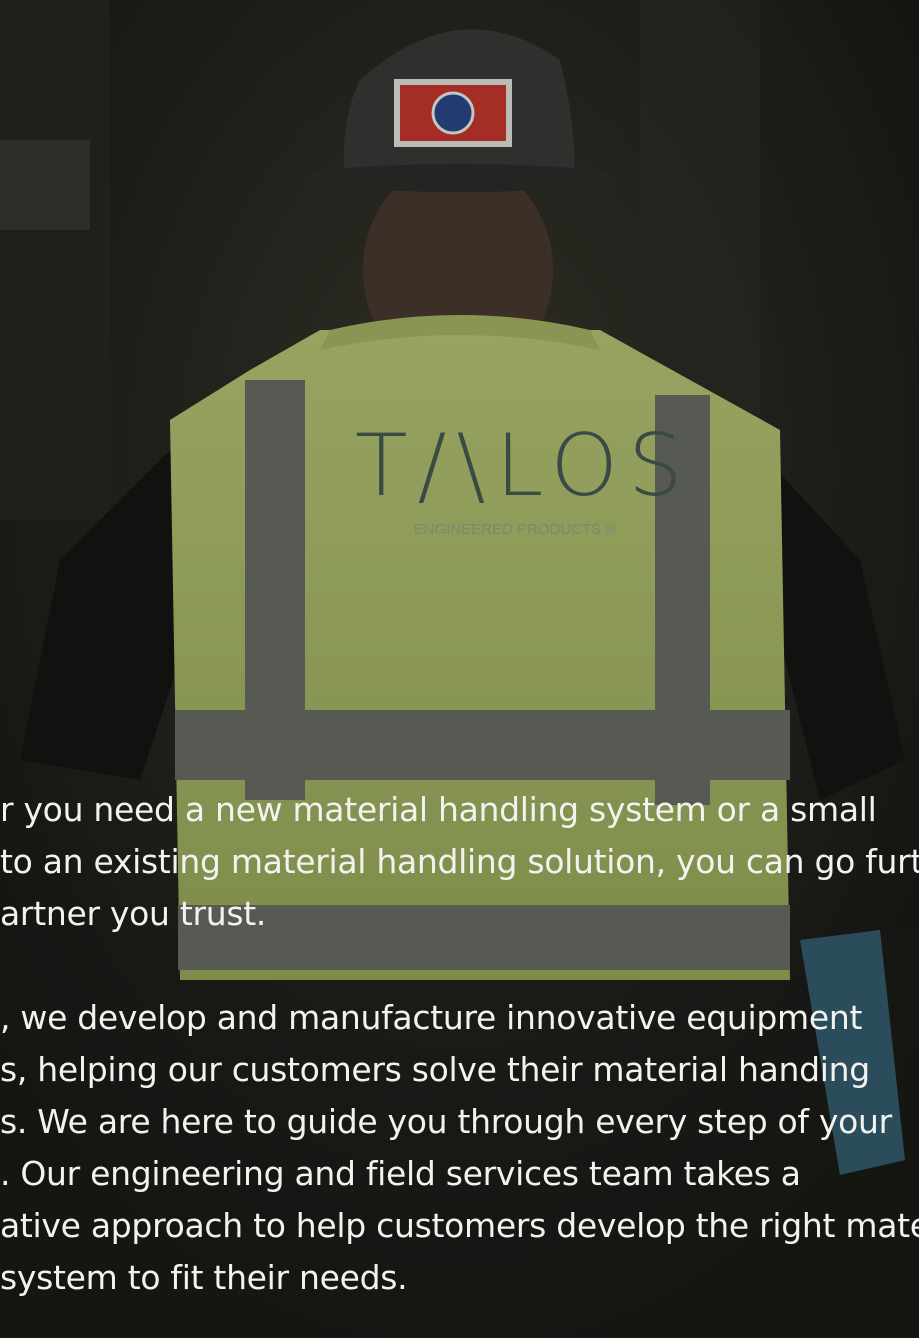 The image size is (919, 1338). I want to click on paragraph-2-line: system to fit their needs., so click(204, 1277).